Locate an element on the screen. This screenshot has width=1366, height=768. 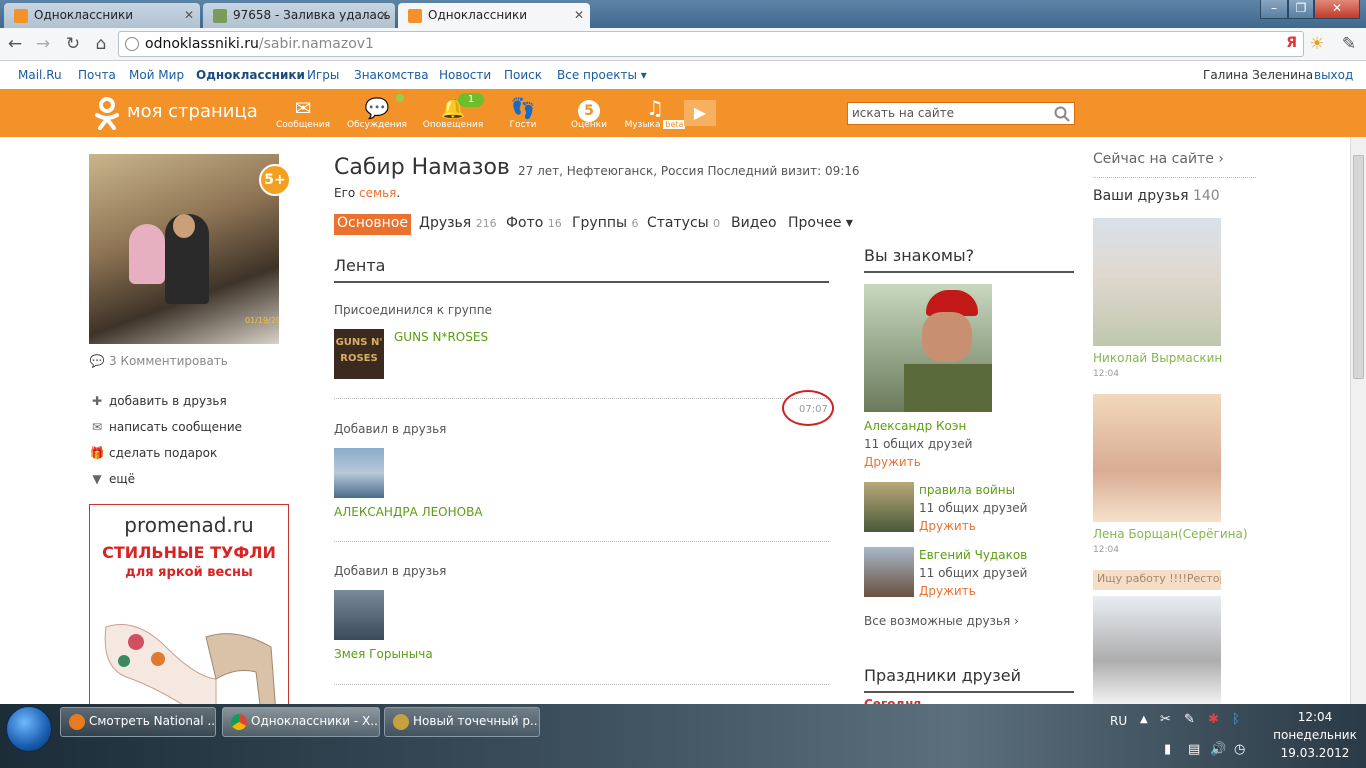
search-icon is located at coordinates (1062, 114).